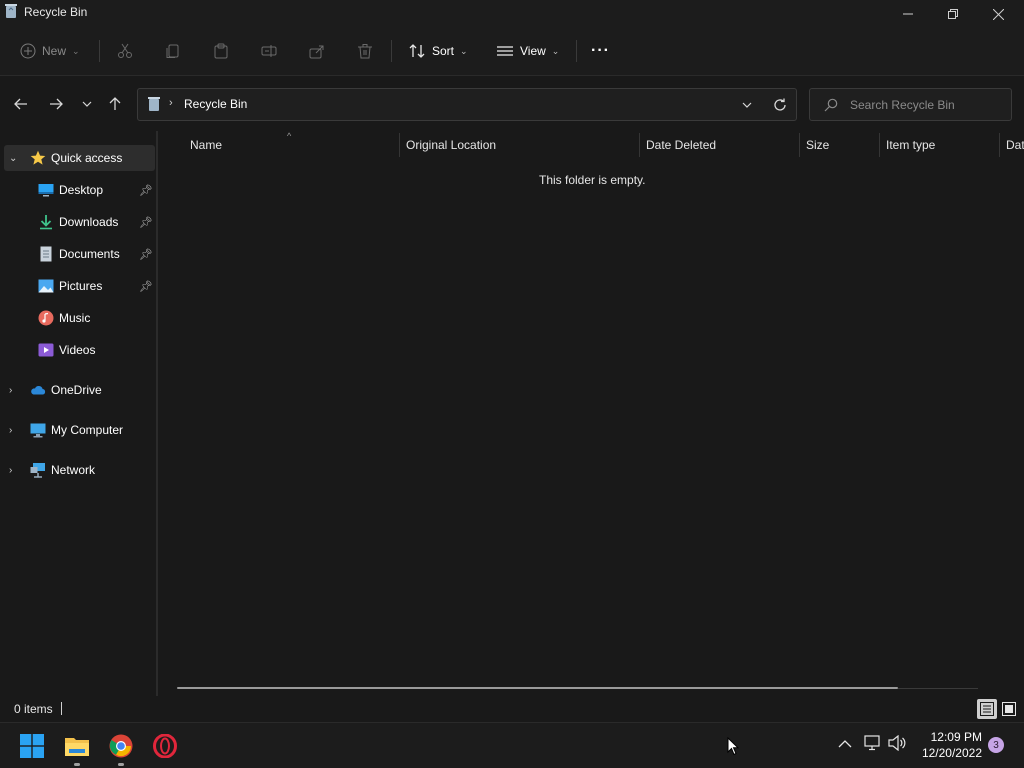 The image size is (1024, 768). I want to click on rename-icon, so click(269, 51).